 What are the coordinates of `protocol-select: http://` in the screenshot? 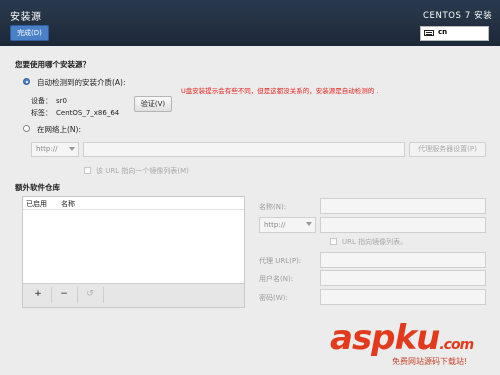 It's located at (55, 149).